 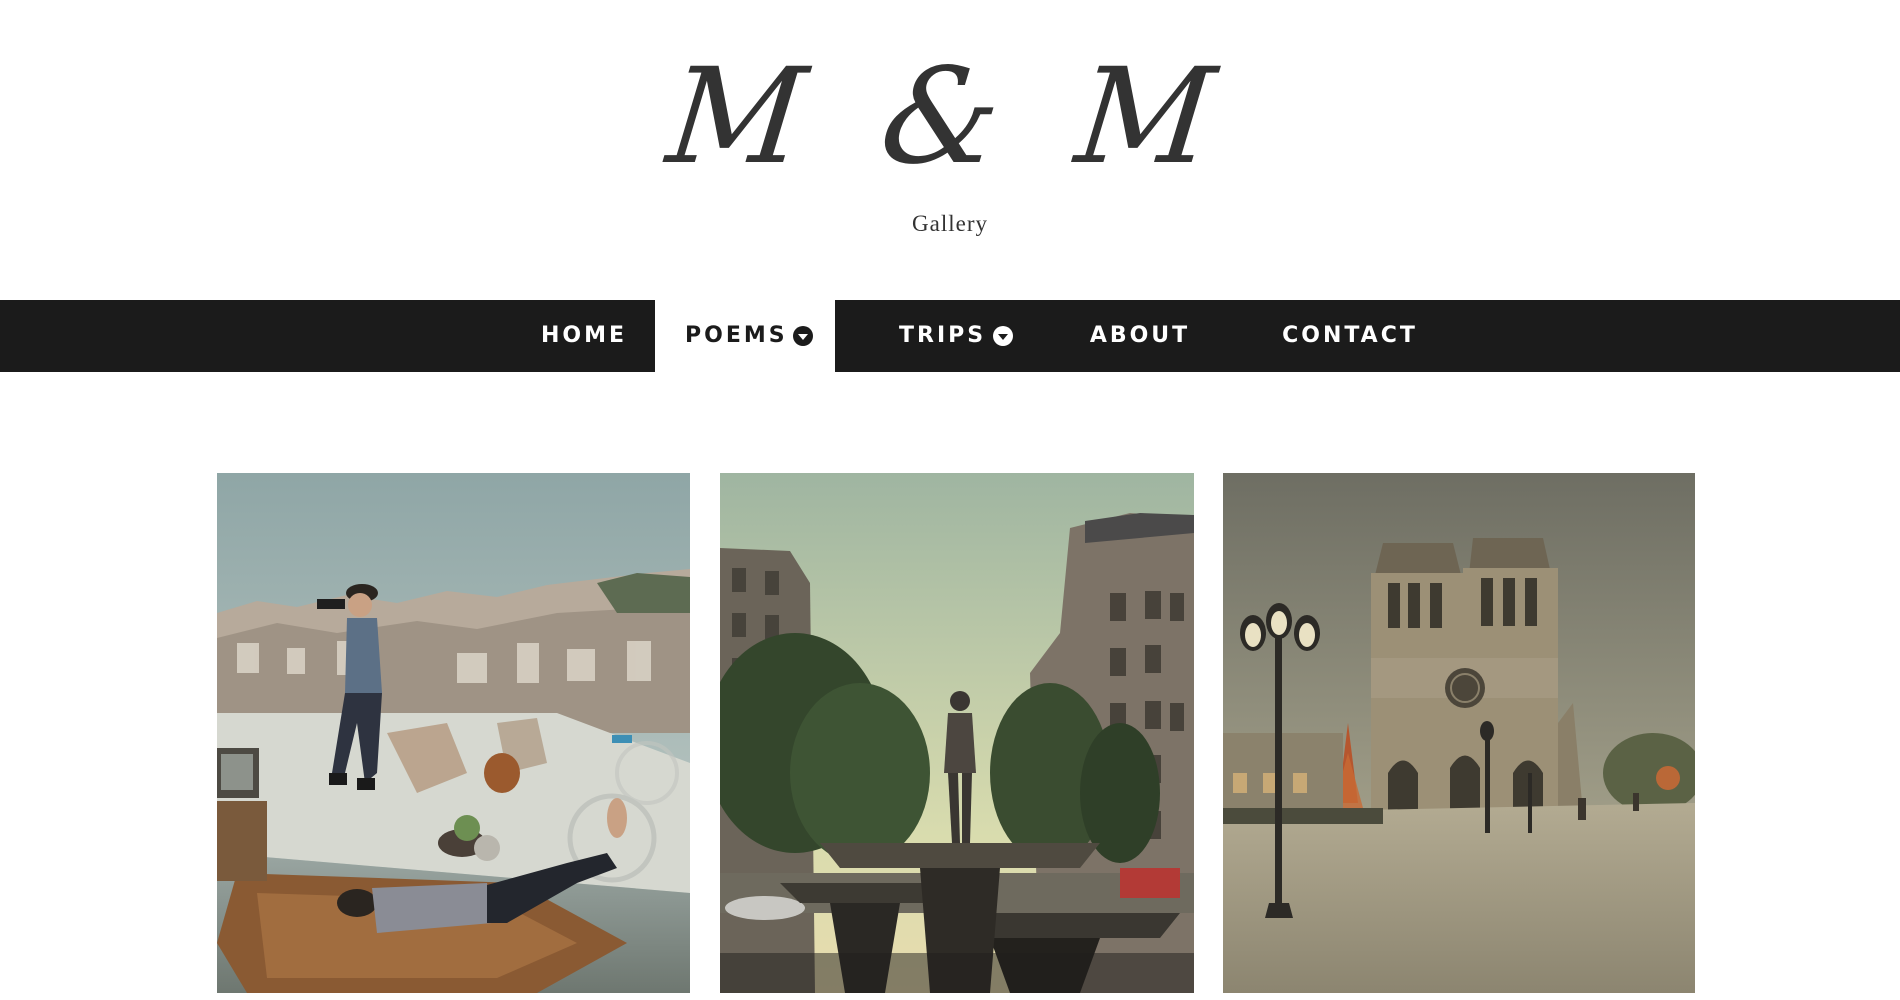 I want to click on nav-item-contact: CONTACT, so click(x=1350, y=336).